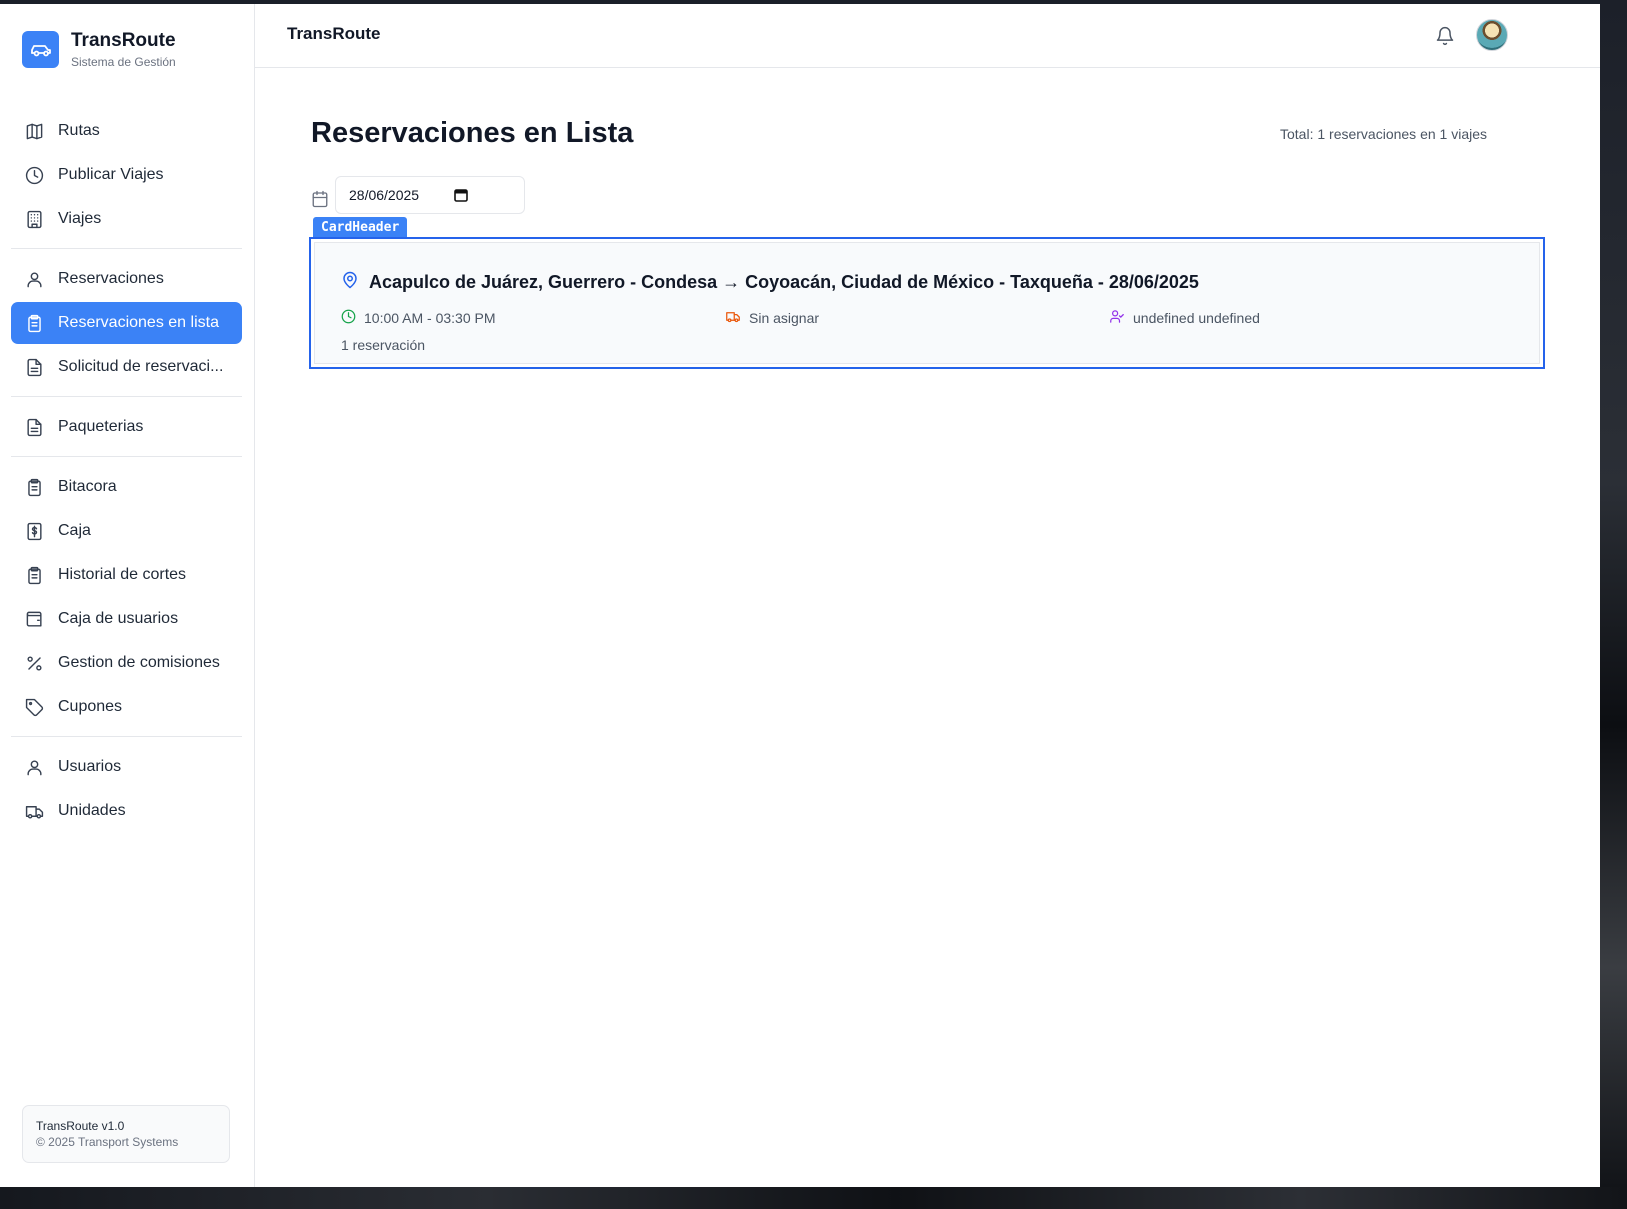  Describe the element at coordinates (1196, 318) in the screenshot. I see `trip-driver-label: undefined undefined` at that location.